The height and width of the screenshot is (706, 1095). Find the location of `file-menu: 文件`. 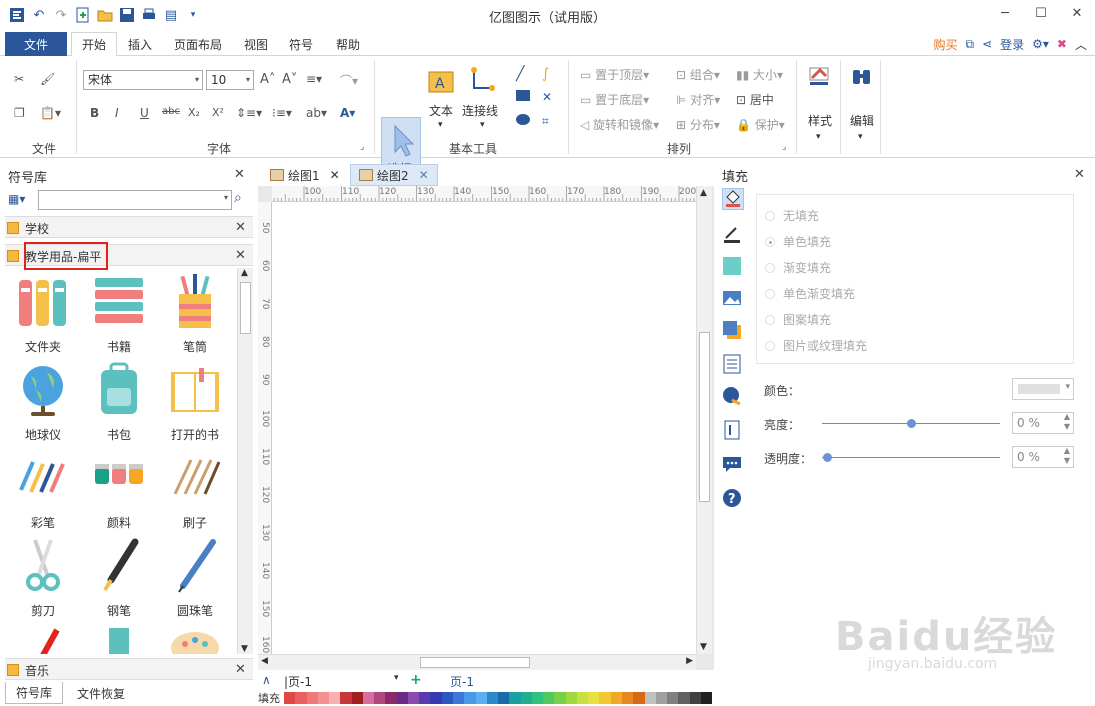

file-menu: 文件 is located at coordinates (36, 44).